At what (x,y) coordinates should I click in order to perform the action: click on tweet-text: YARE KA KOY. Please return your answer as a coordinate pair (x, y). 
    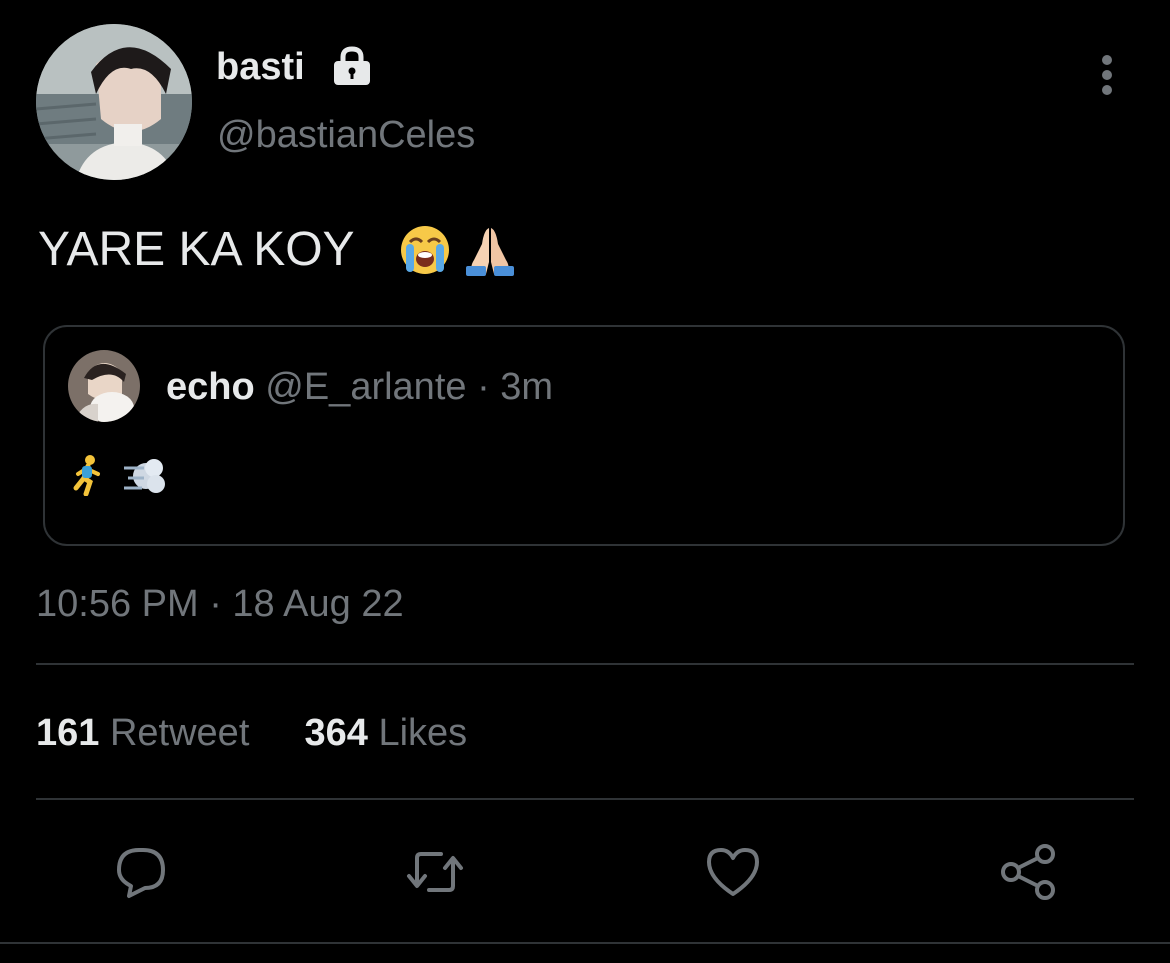
    Looking at the image, I should click on (196, 249).